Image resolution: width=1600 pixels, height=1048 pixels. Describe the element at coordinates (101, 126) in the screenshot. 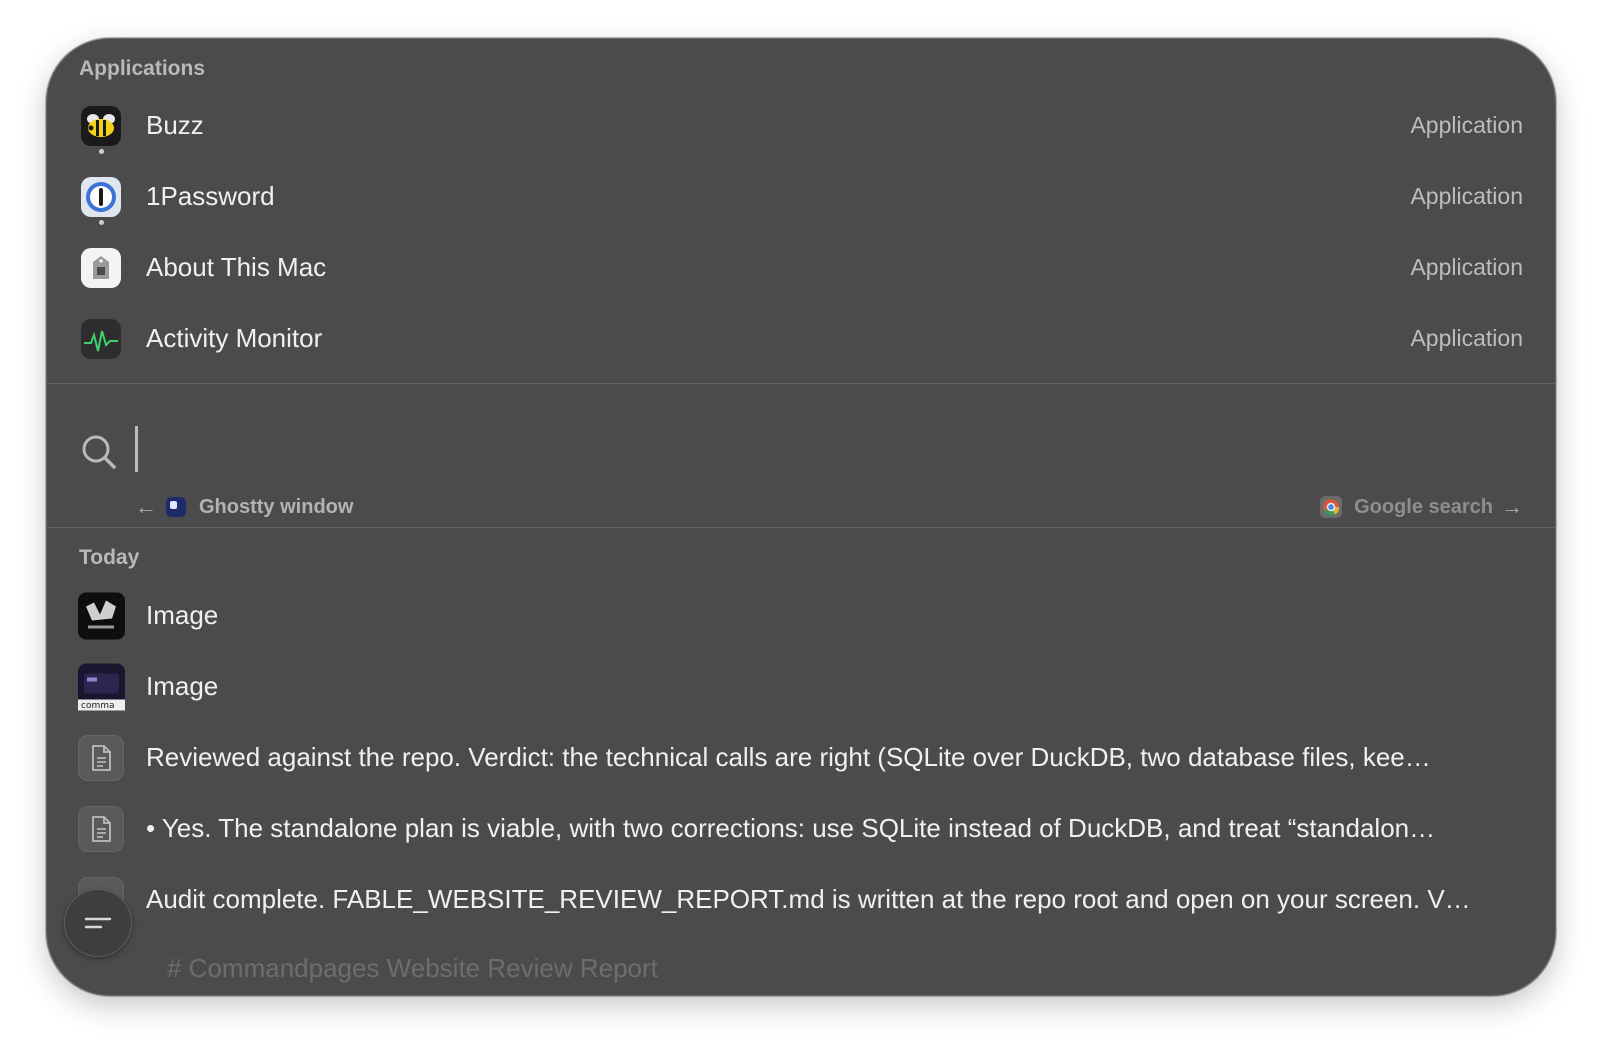

I see `bee-icon` at that location.